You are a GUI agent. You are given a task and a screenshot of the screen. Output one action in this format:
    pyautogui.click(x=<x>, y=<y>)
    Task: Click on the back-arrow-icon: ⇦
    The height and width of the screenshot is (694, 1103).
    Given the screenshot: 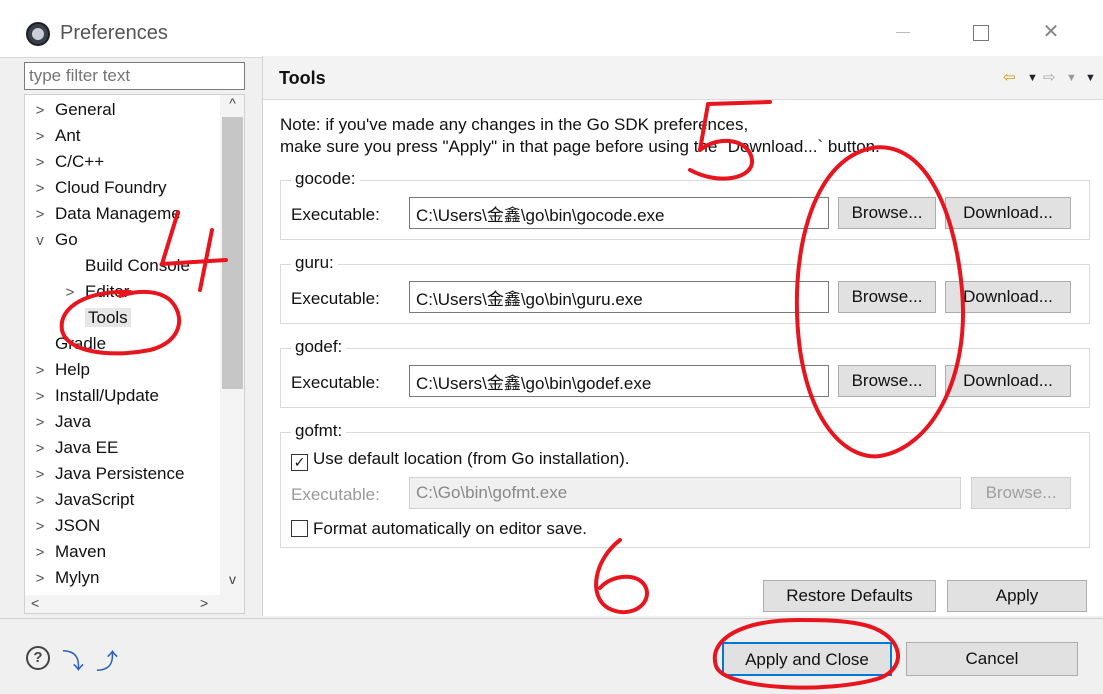 What is the action you would take?
    pyautogui.click(x=1009, y=77)
    